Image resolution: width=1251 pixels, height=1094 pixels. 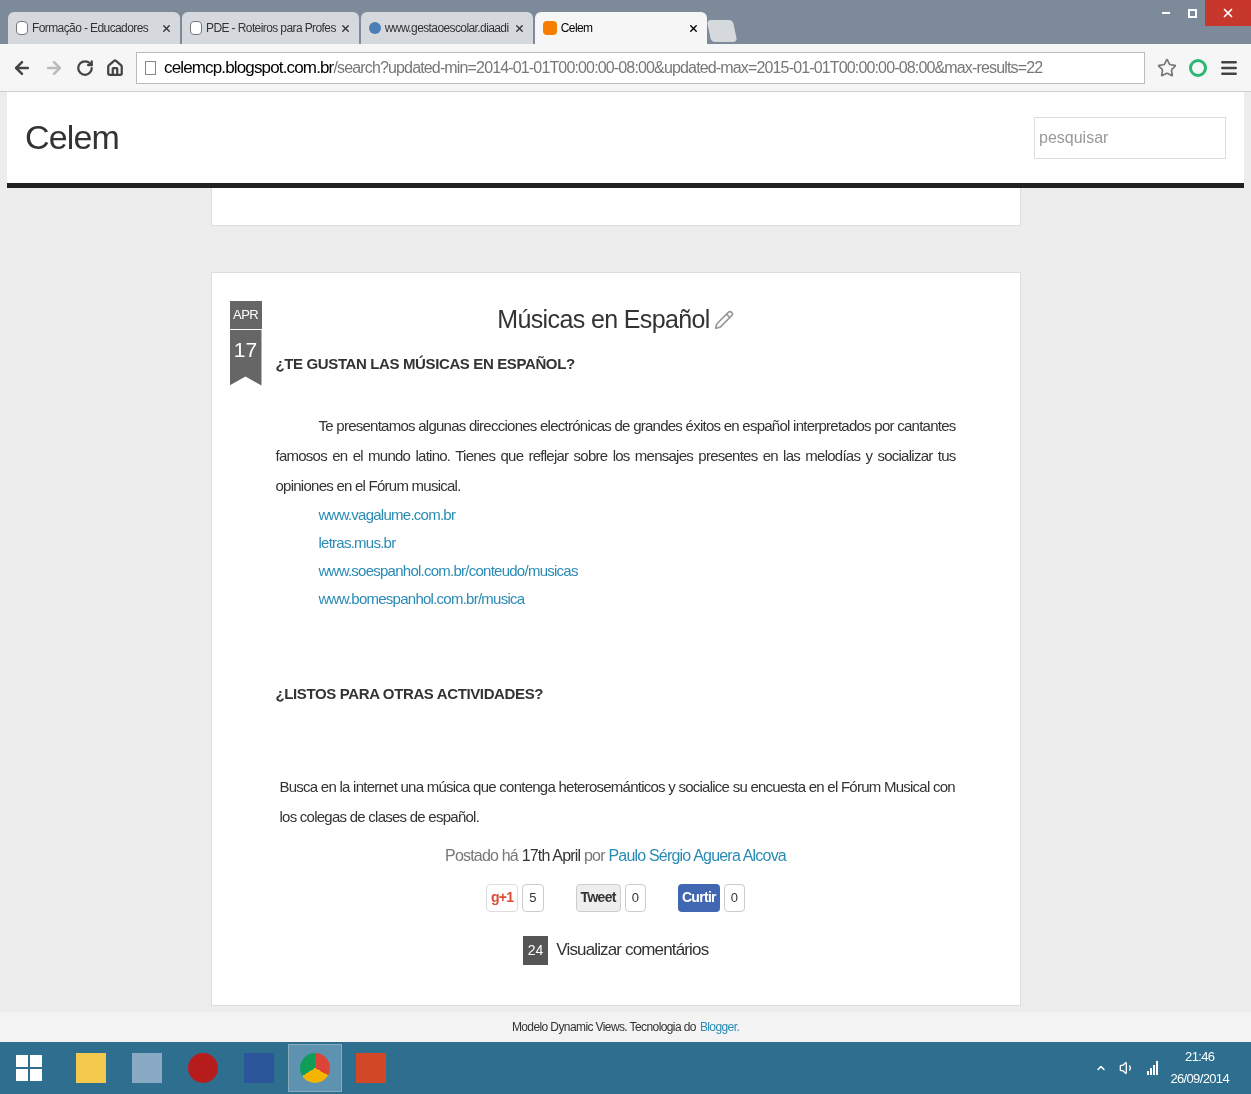 I want to click on browser-tab: Formação - Educadores, so click(x=94, y=28).